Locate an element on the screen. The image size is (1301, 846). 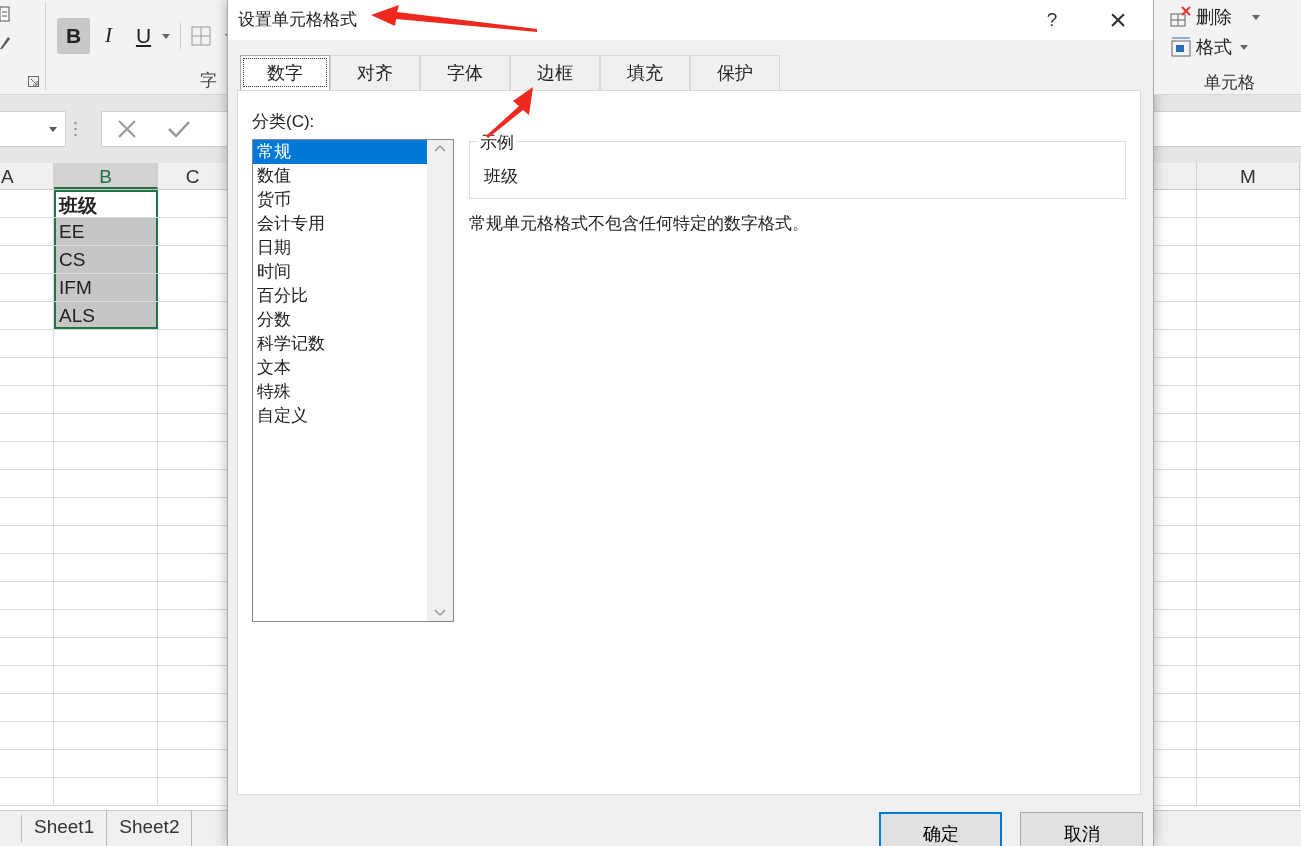
category-label: 分类(C): is located at coordinates (284, 122).